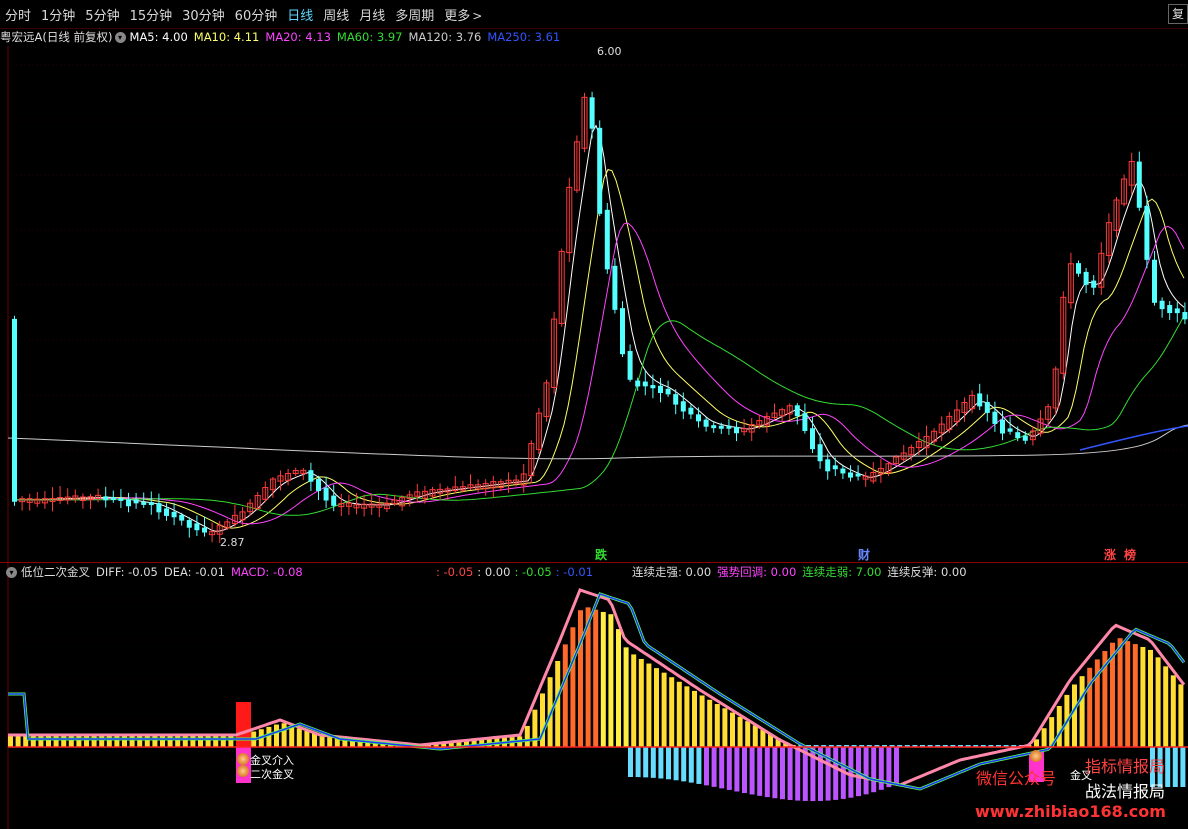  I want to click on brand-watermark-2: 战法情报局, so click(1125, 791).